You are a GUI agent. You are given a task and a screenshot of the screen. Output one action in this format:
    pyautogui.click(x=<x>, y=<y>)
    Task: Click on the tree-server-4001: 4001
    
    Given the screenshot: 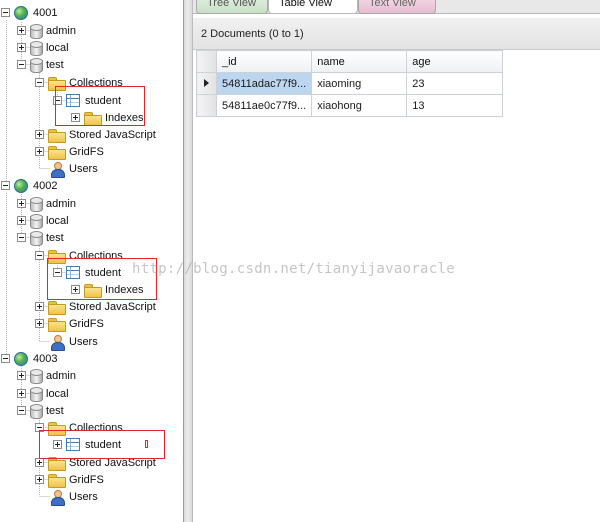 What is the action you would take?
    pyautogui.click(x=29, y=12)
    